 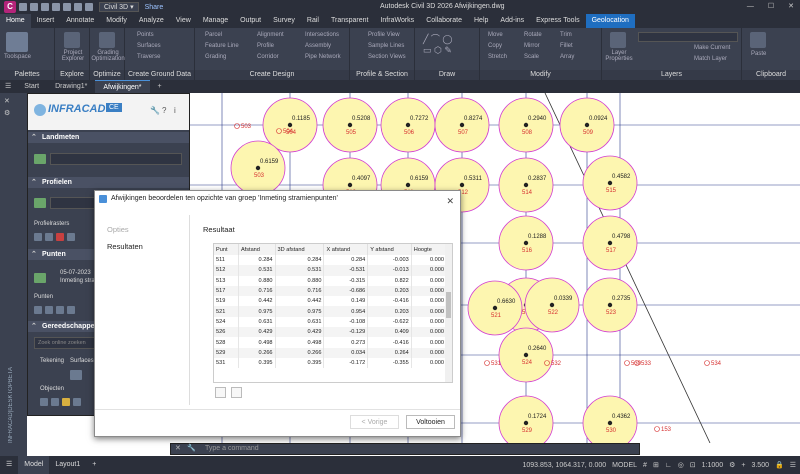 What do you see at coordinates (77, 281) in the screenshot?
I see `punten-group-name: Inmeting stra` at bounding box center [77, 281].